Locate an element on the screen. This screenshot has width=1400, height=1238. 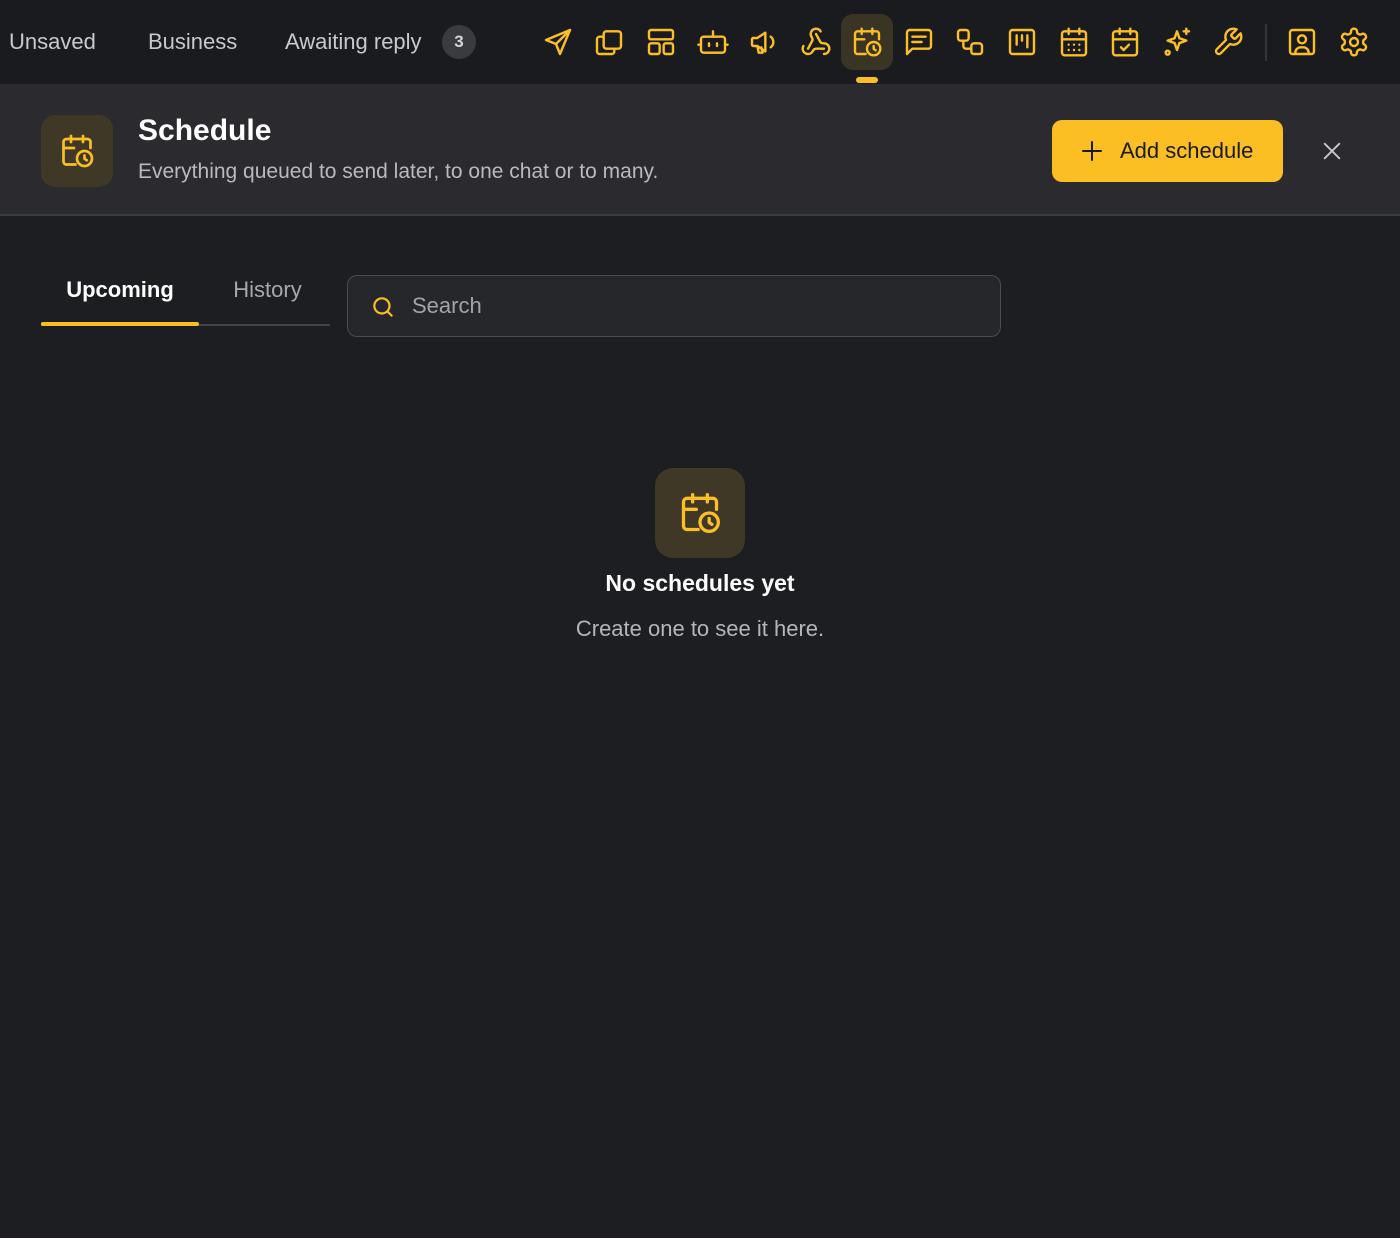
send-button is located at coordinates (558, 42).